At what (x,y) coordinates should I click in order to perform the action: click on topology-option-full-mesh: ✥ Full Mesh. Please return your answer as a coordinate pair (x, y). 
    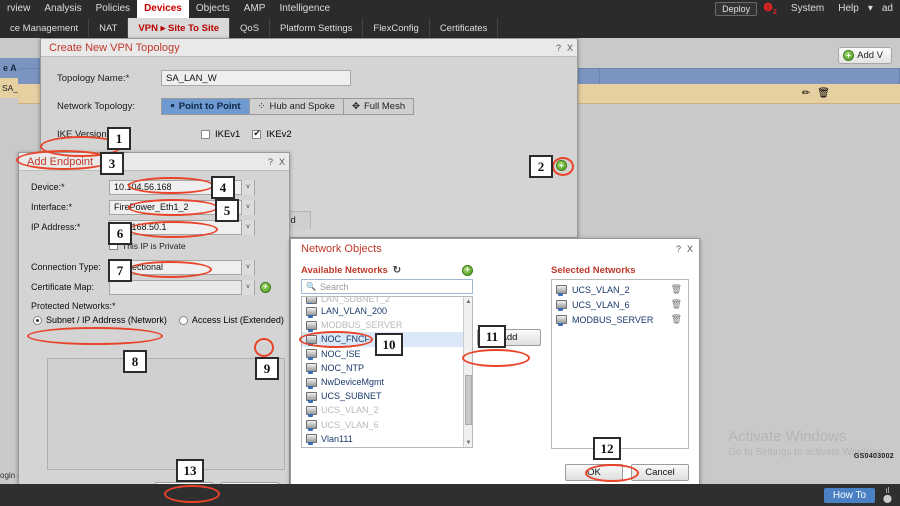
    Looking at the image, I should click on (378, 106).